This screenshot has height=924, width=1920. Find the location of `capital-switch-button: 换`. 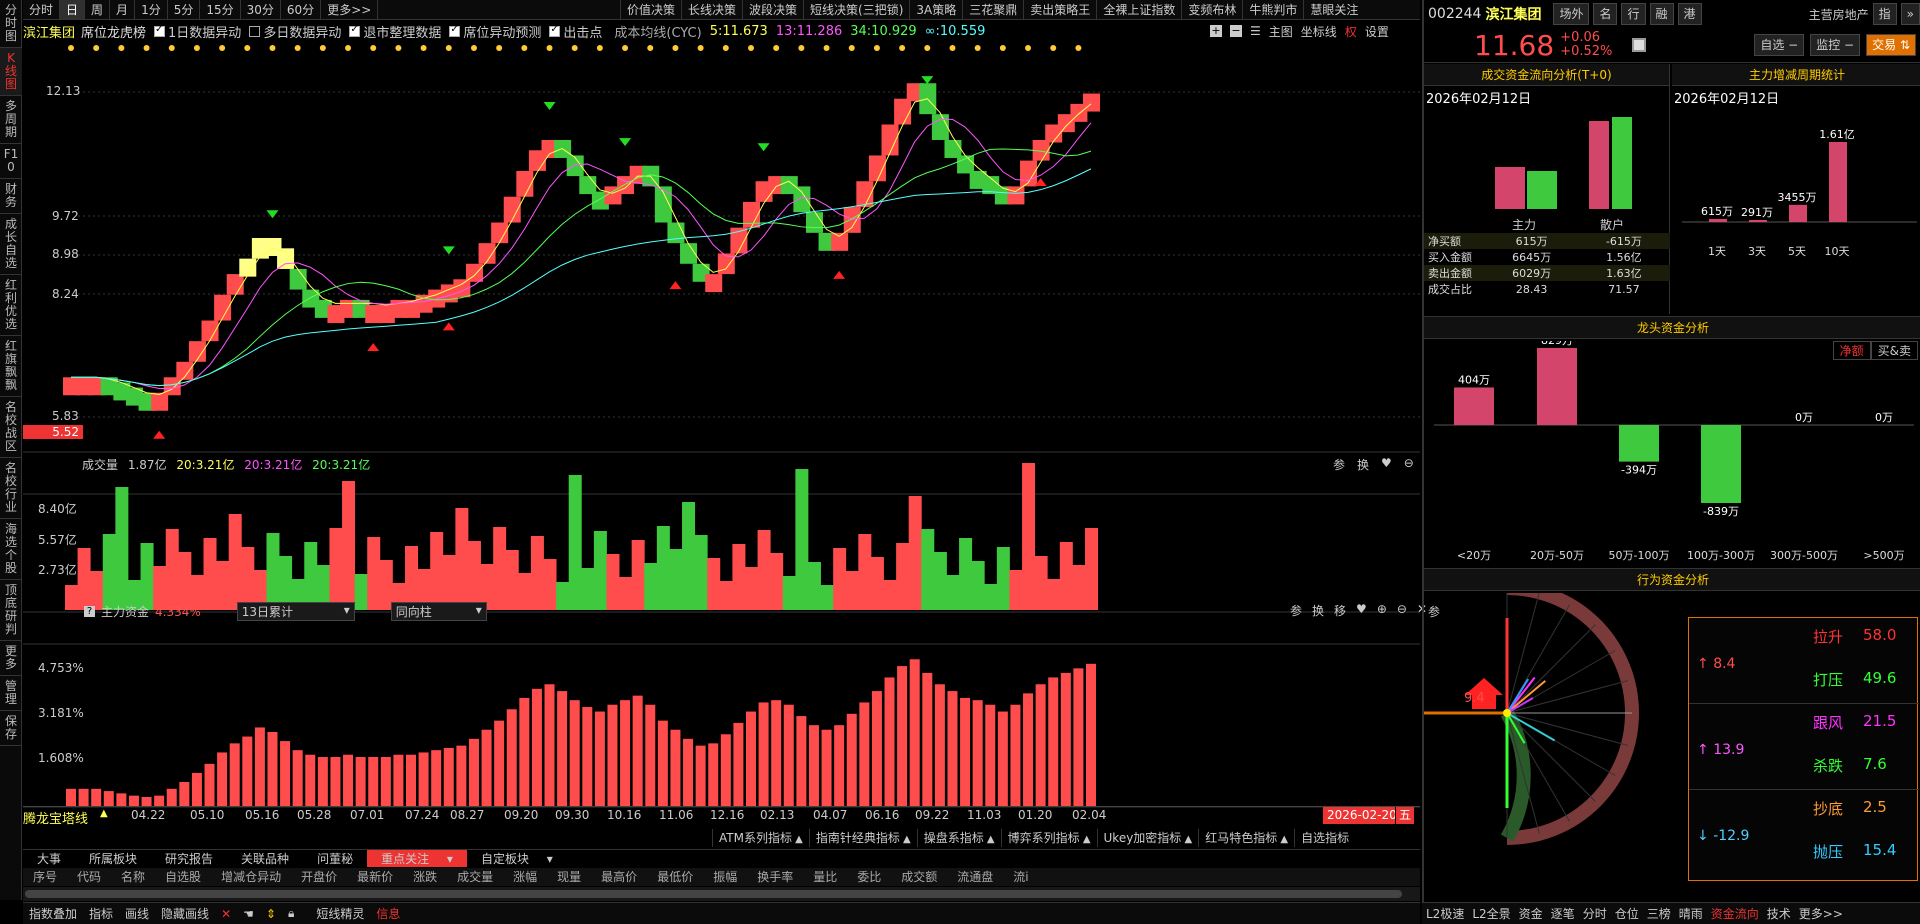

capital-switch-button: 换 is located at coordinates (1318, 610).